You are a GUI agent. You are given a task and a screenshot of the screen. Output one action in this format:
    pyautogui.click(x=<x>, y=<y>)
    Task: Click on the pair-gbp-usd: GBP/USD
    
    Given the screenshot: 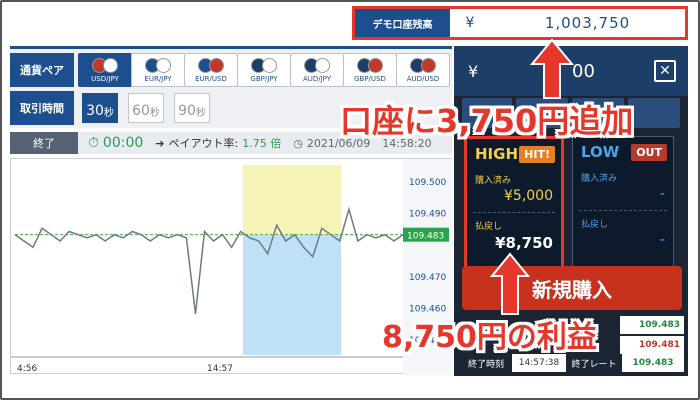 What is the action you would take?
    pyautogui.click(x=370, y=70)
    